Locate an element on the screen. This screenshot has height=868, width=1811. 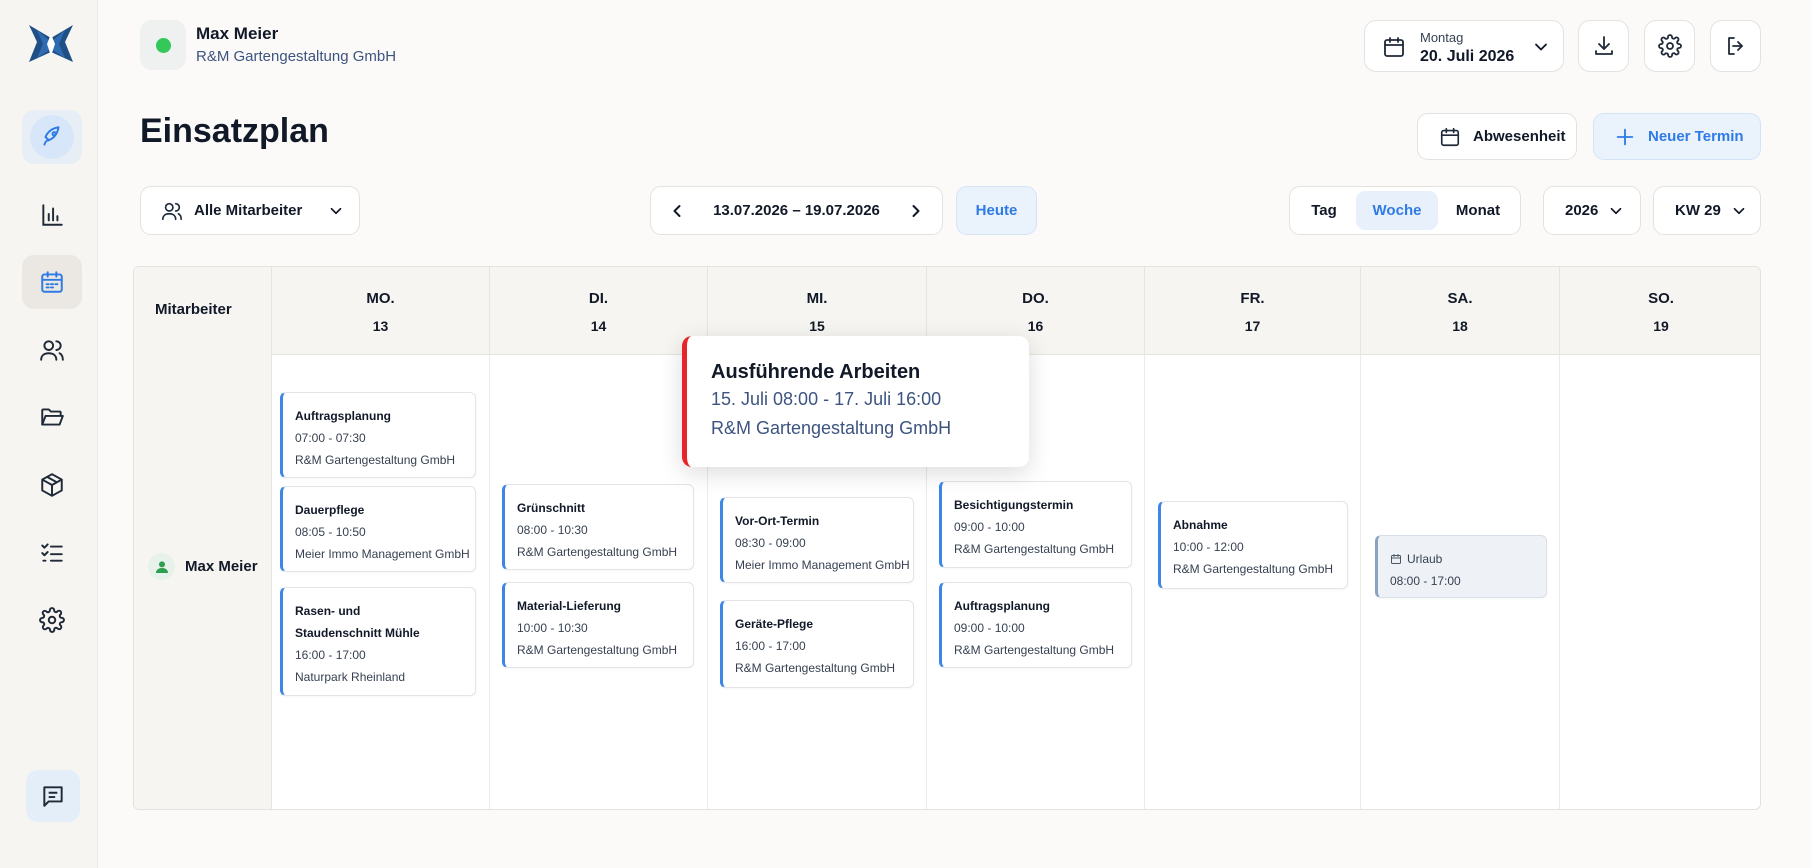
event-time: 07:00 - 07:30 is located at coordinates (330, 438).